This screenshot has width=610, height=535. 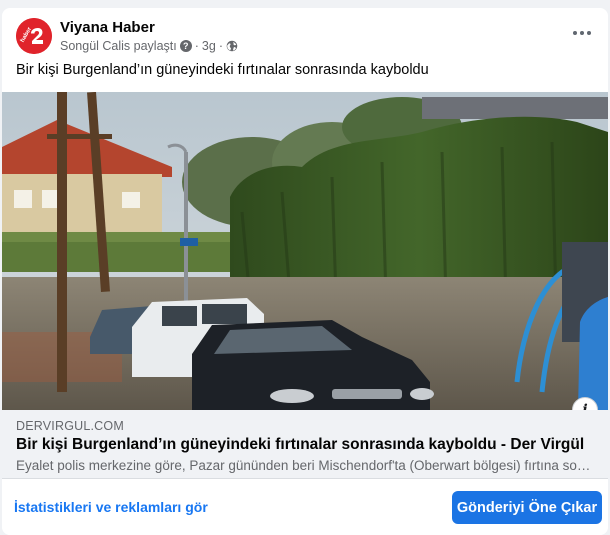 What do you see at coordinates (575, 33) in the screenshot?
I see `more-horizontal-icon` at bounding box center [575, 33].